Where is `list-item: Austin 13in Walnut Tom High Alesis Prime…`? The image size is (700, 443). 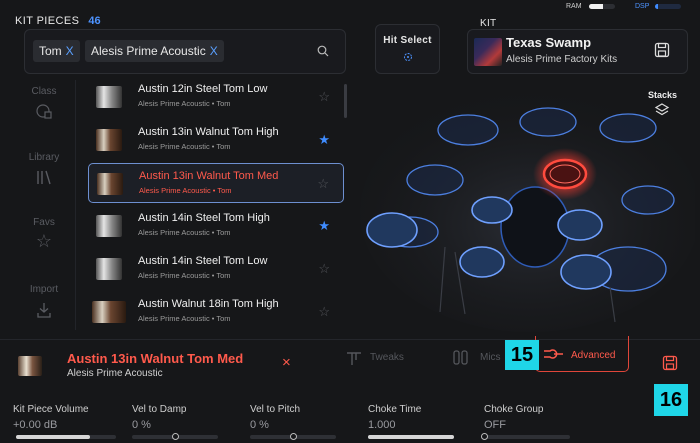
list-item: Austin 13in Walnut Tom High Alesis Prime… is located at coordinates (216, 140).